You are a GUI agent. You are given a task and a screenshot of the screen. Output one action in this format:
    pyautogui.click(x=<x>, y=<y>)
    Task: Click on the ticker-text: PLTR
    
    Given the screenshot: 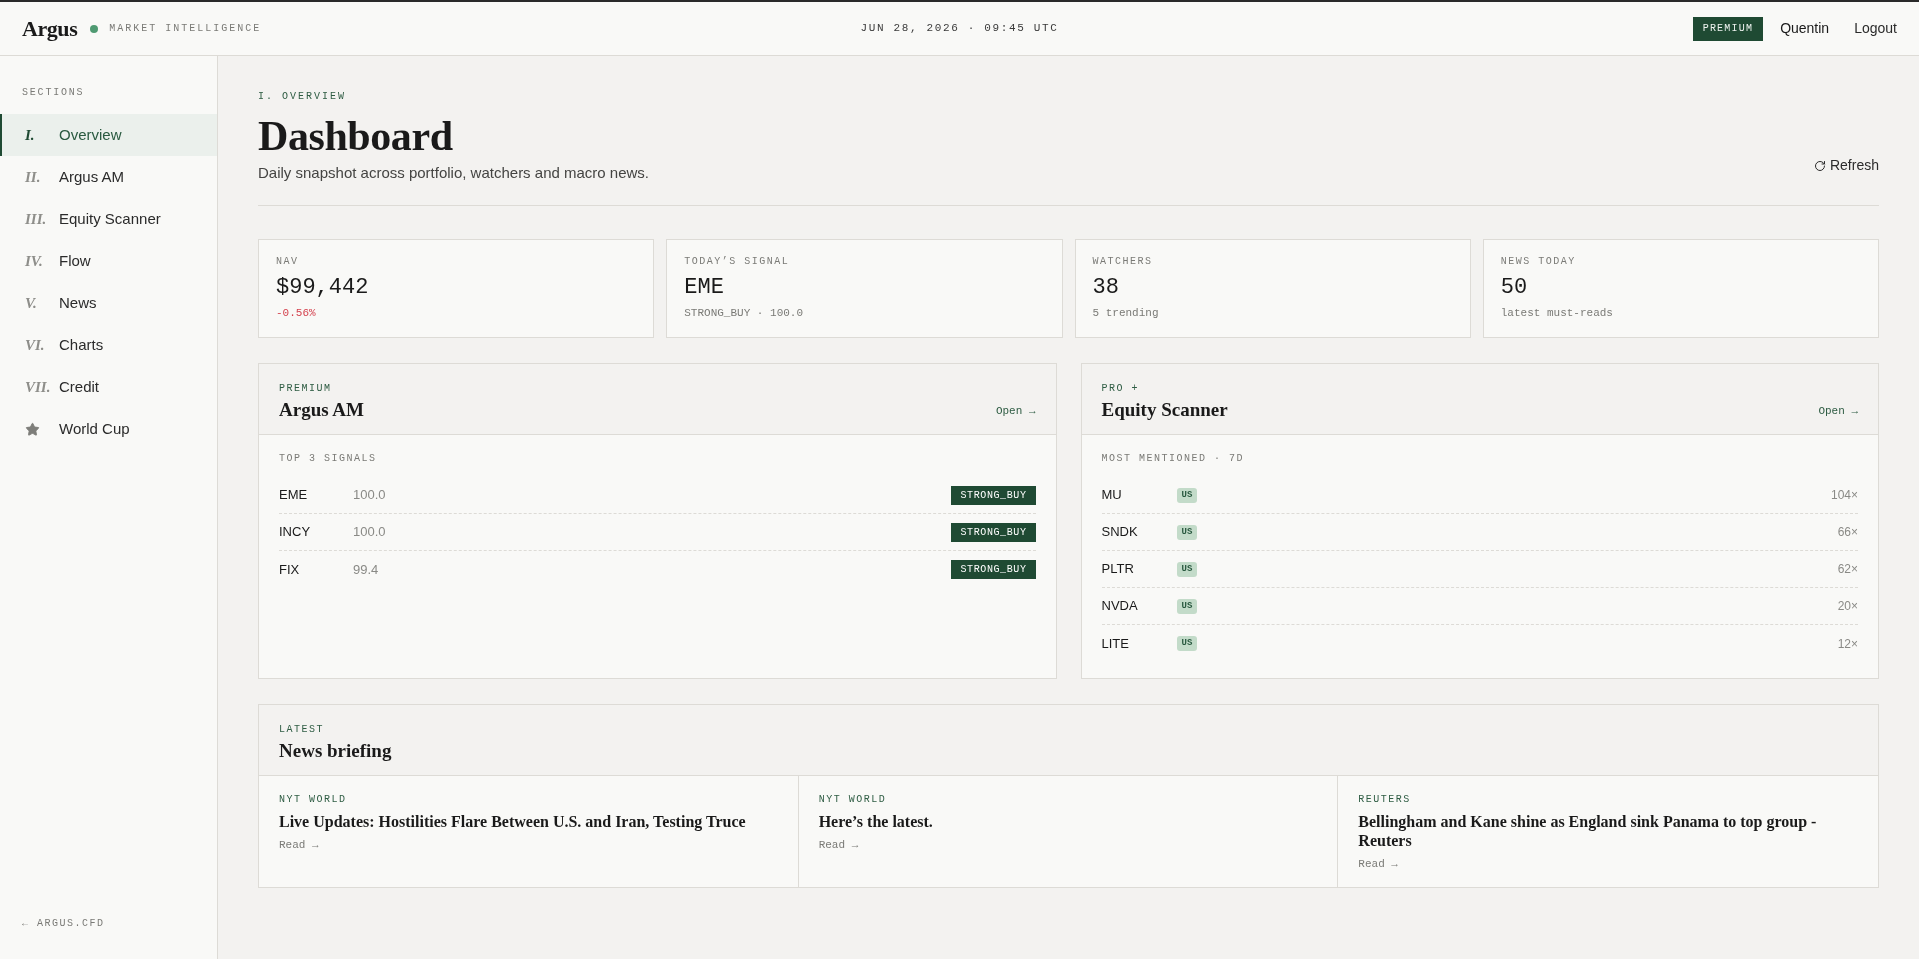 What is the action you would take?
    pyautogui.click(x=1118, y=569)
    